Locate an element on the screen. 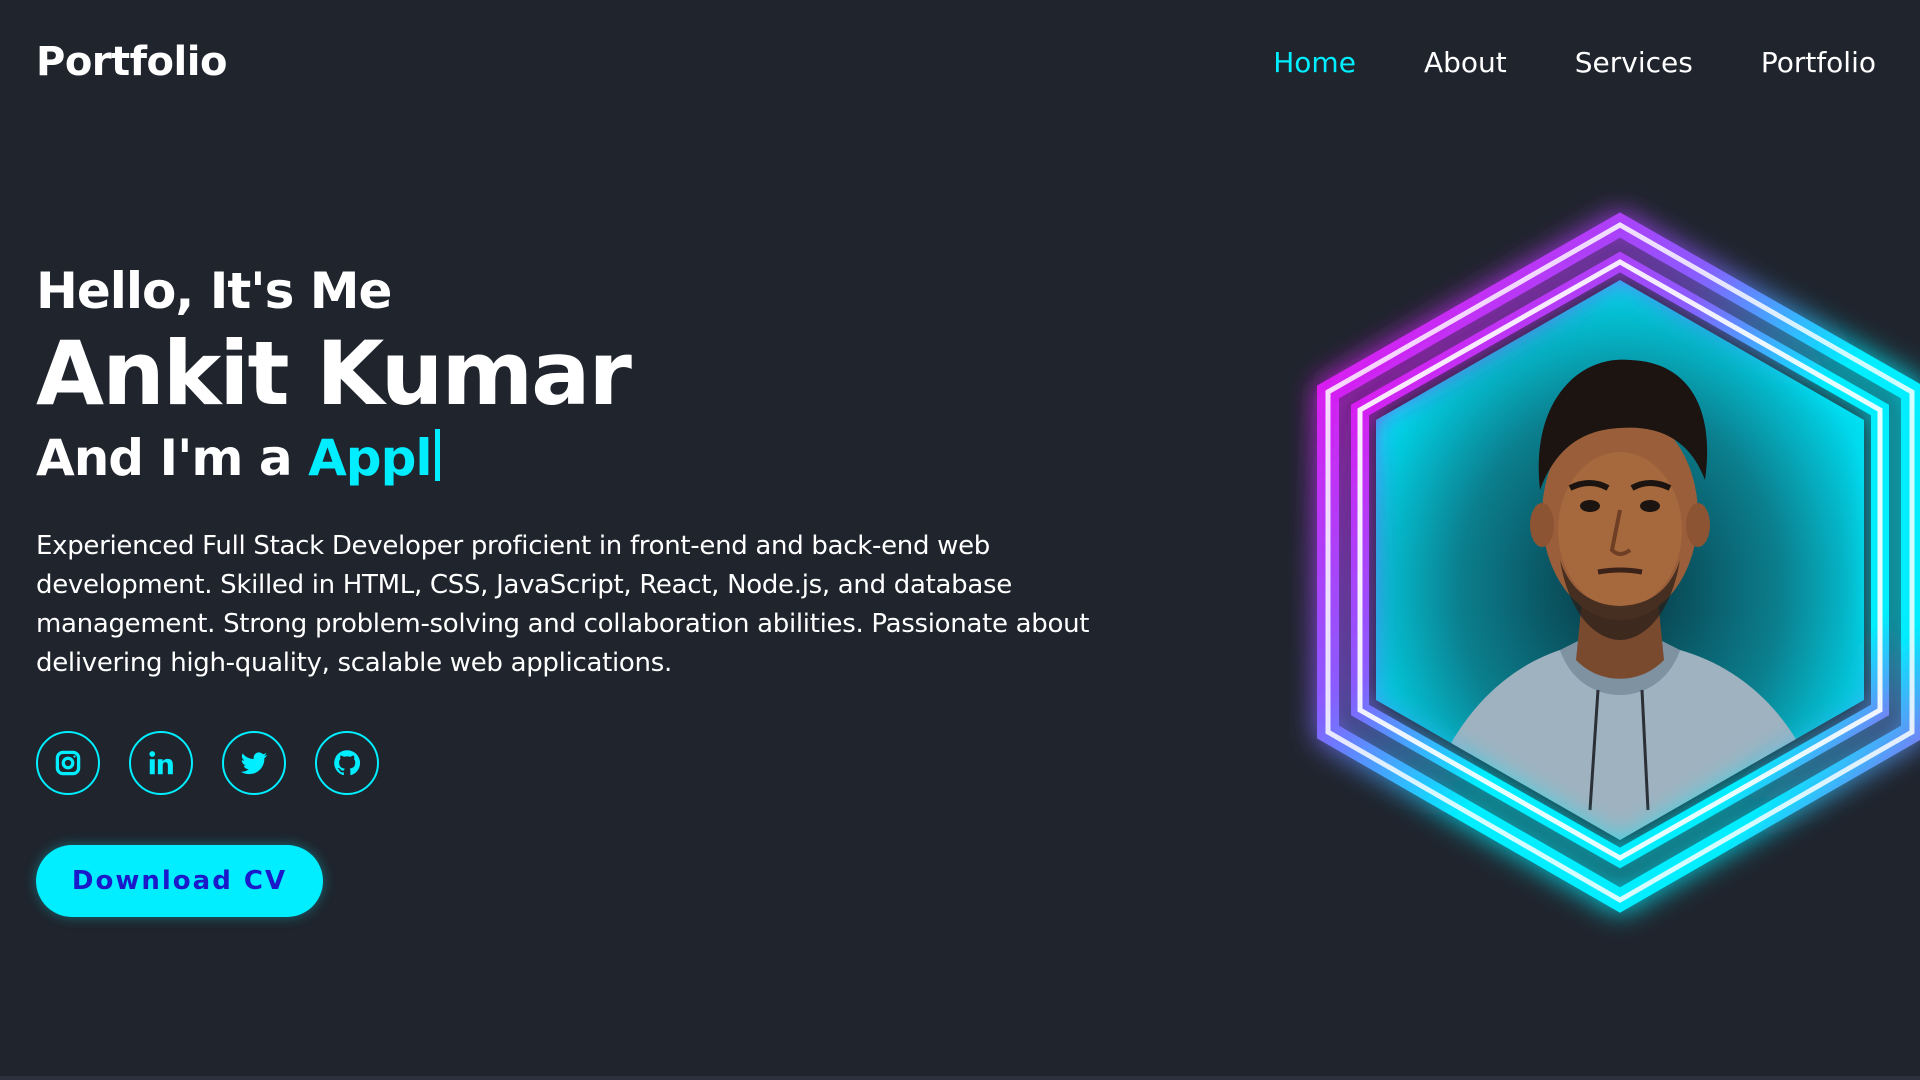 The width and height of the screenshot is (1920, 1080). twitter-icon is located at coordinates (254, 763).